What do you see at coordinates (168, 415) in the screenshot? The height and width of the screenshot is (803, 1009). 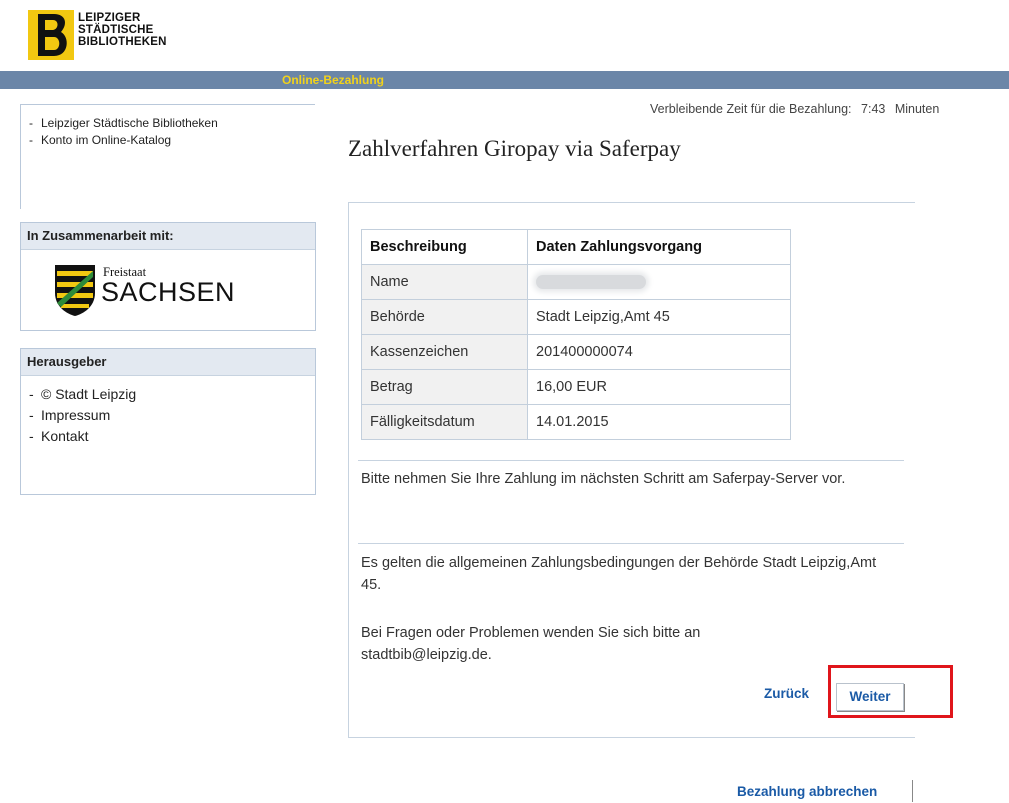 I see `publisher-link-impressum: Impressum` at bounding box center [168, 415].